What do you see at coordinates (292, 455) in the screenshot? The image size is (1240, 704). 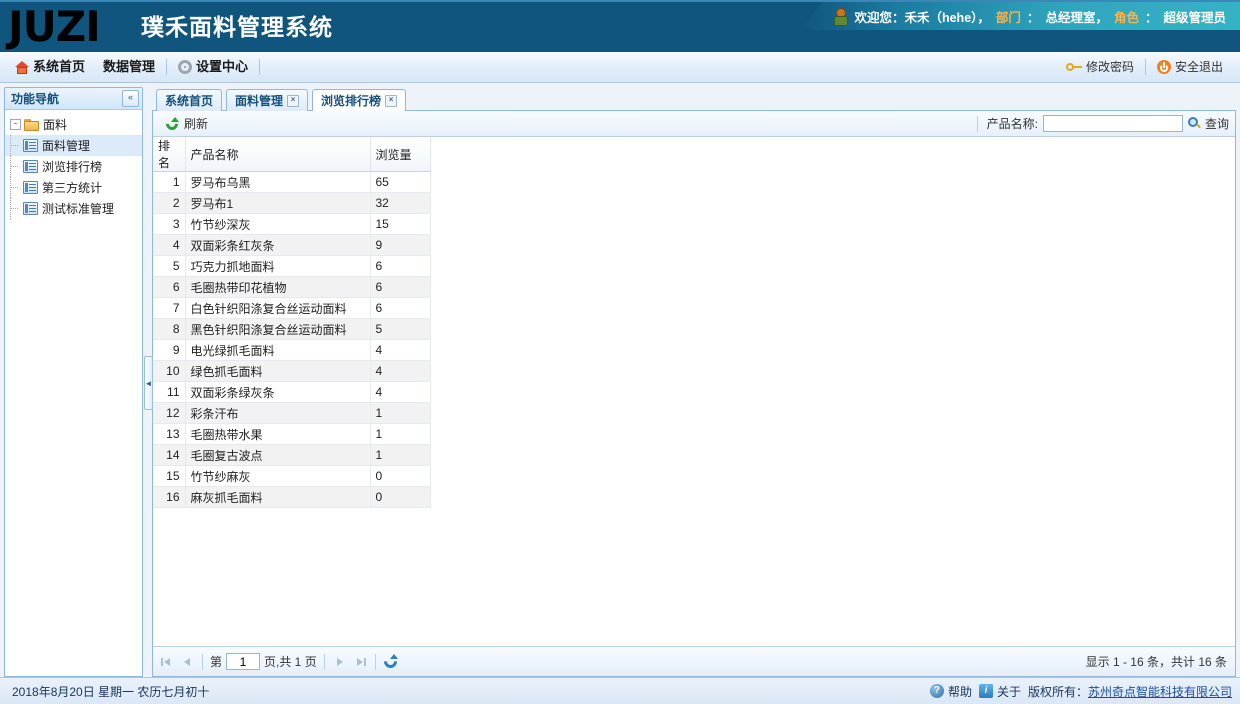 I see `table-row: 14 毛圈复古波点 1` at bounding box center [292, 455].